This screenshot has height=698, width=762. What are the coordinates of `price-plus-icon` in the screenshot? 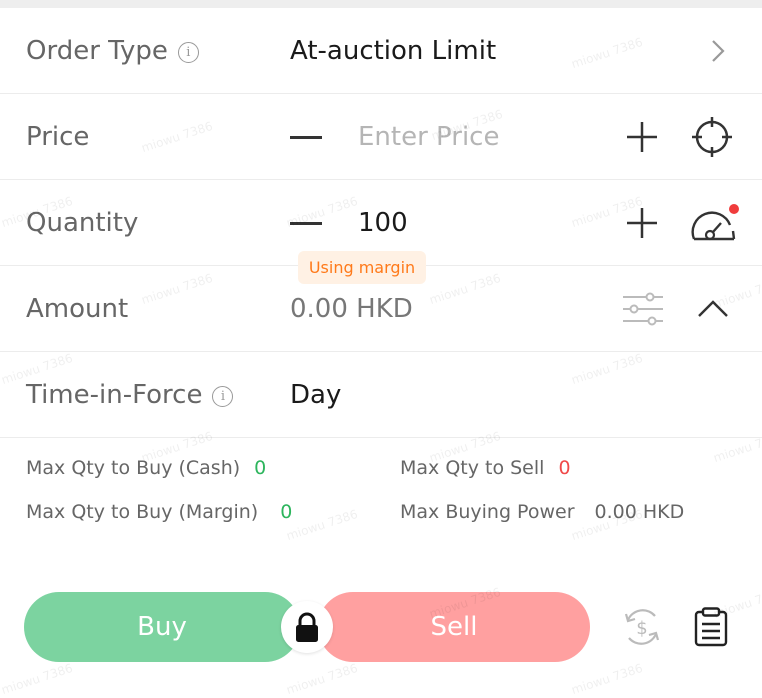 It's located at (642, 137).